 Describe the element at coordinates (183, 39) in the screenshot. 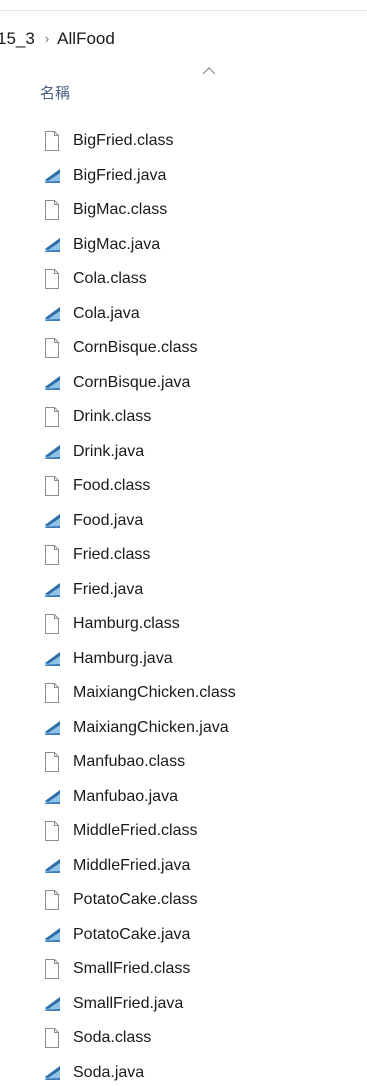

I see `breadcrumb: 15_3 › AllFood` at that location.